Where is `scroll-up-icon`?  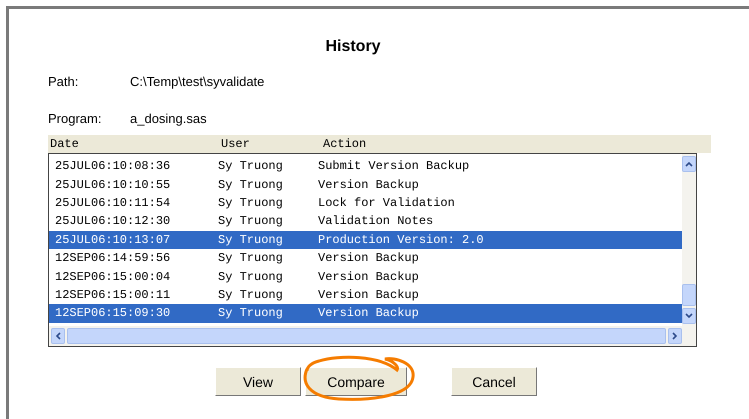
scroll-up-icon is located at coordinates (689, 164).